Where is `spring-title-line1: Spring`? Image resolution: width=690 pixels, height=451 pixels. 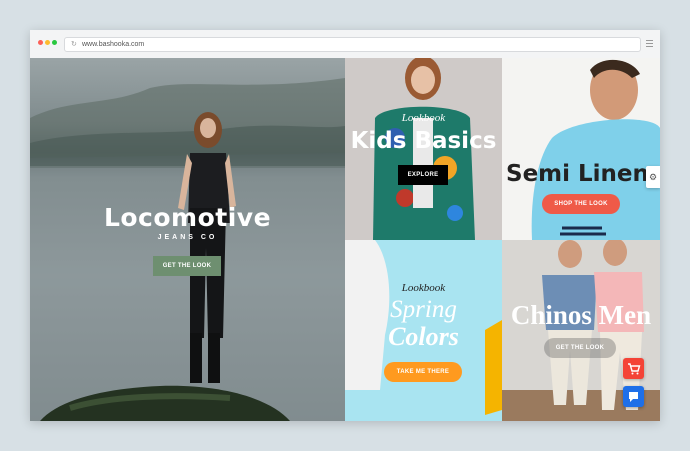
spring-title-line1: Spring is located at coordinates (423, 309).